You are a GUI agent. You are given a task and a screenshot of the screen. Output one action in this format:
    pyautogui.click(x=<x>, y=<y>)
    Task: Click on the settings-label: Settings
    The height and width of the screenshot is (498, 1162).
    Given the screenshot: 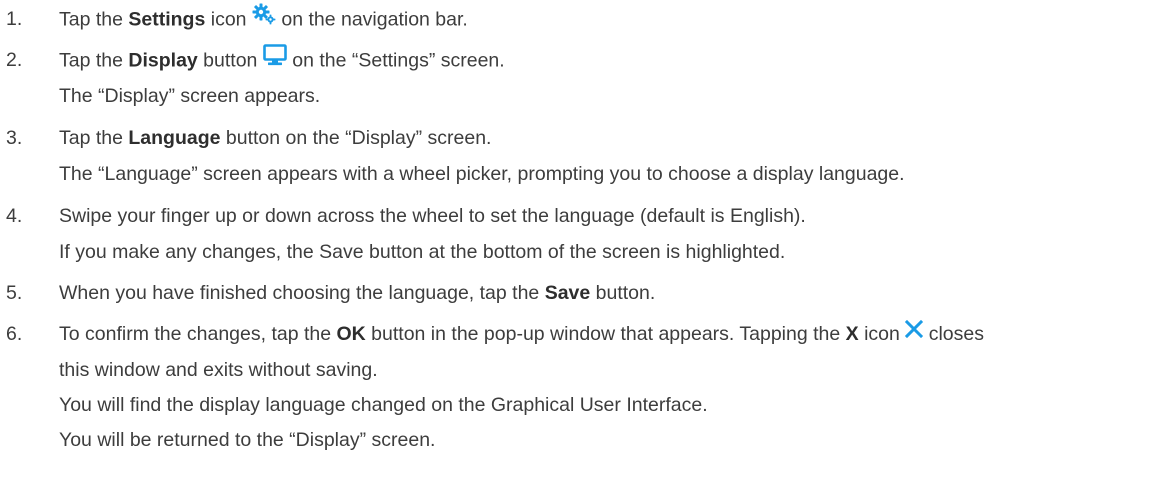 What is the action you would take?
    pyautogui.click(x=167, y=19)
    